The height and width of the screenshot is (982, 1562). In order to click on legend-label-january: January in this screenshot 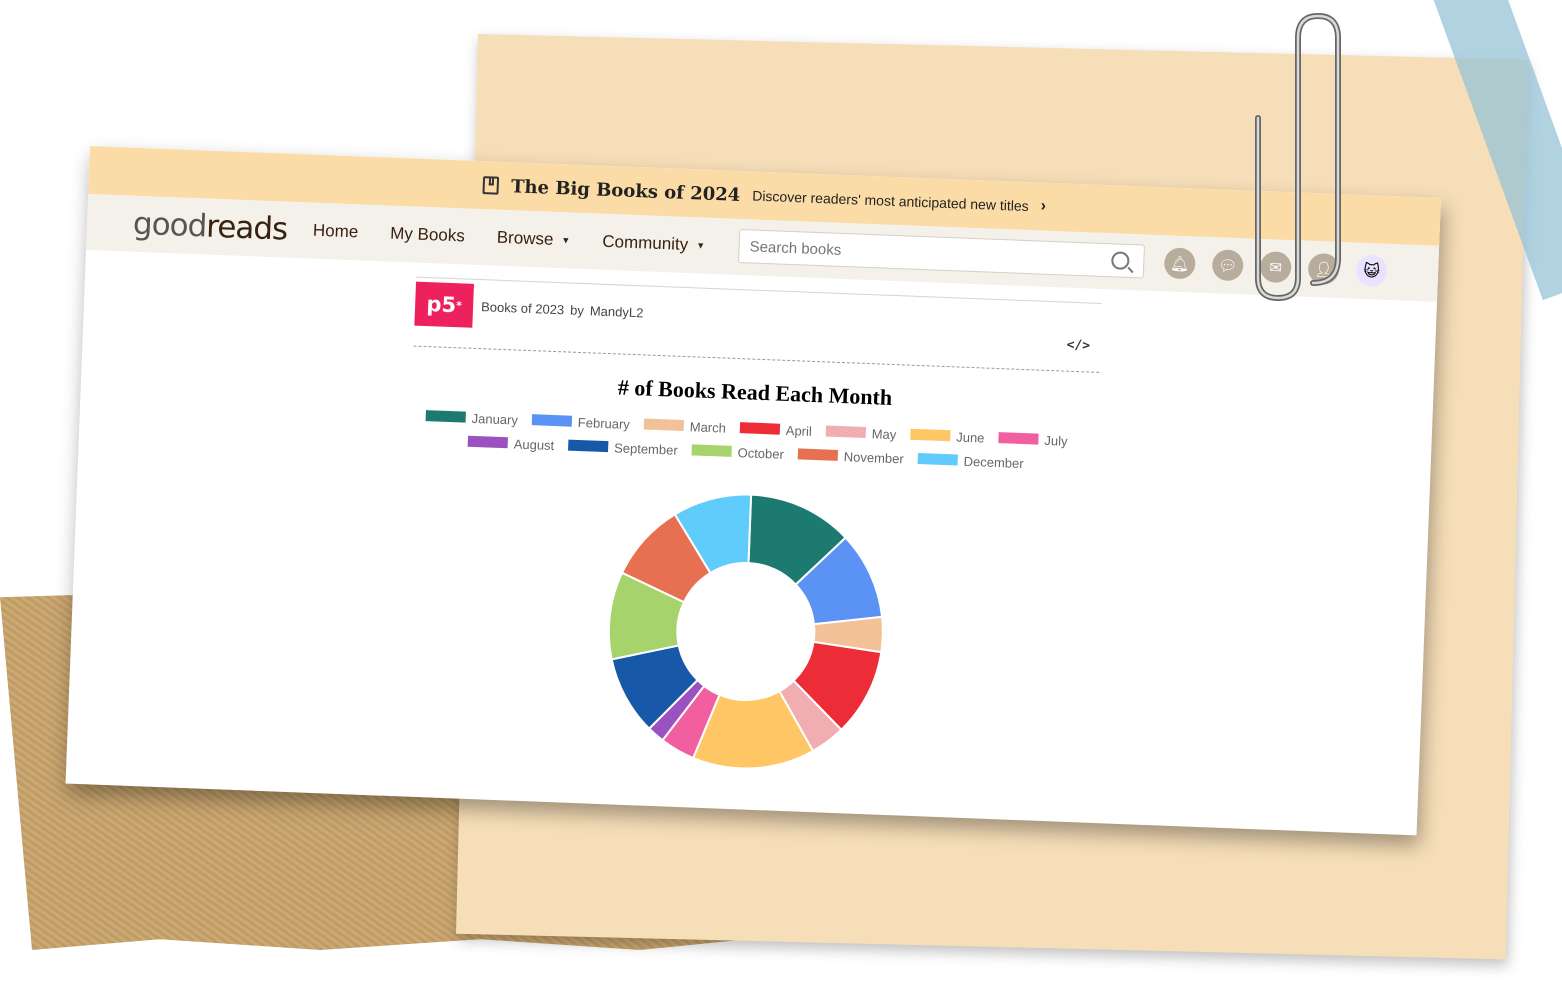, I will do `click(494, 419)`.